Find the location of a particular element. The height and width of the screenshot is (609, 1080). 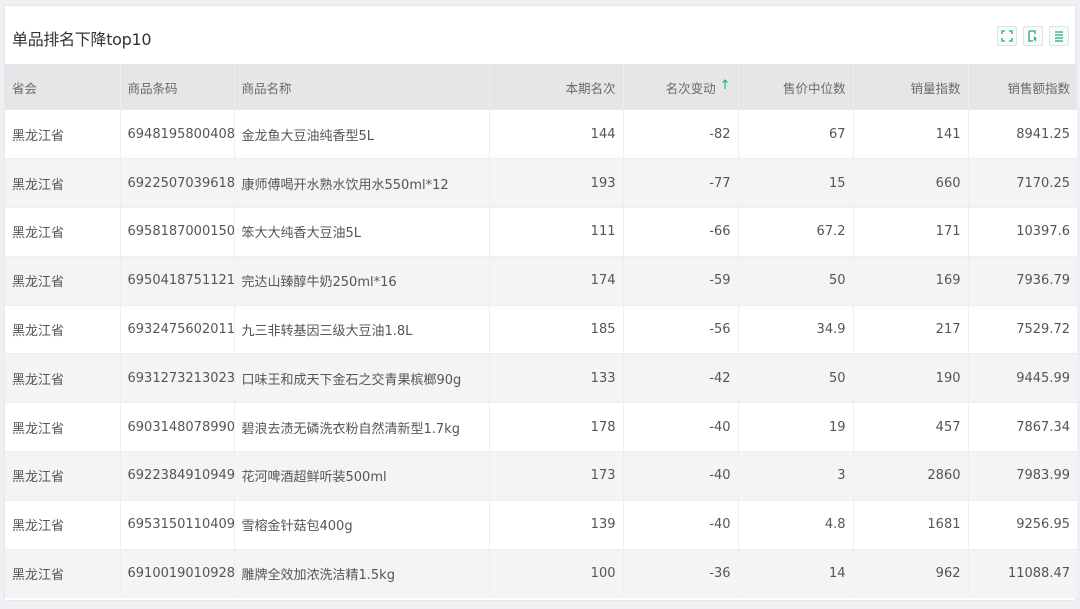

cell-product-name: 雕牌全效加浓洗洁精1.5kg is located at coordinates (362, 574).